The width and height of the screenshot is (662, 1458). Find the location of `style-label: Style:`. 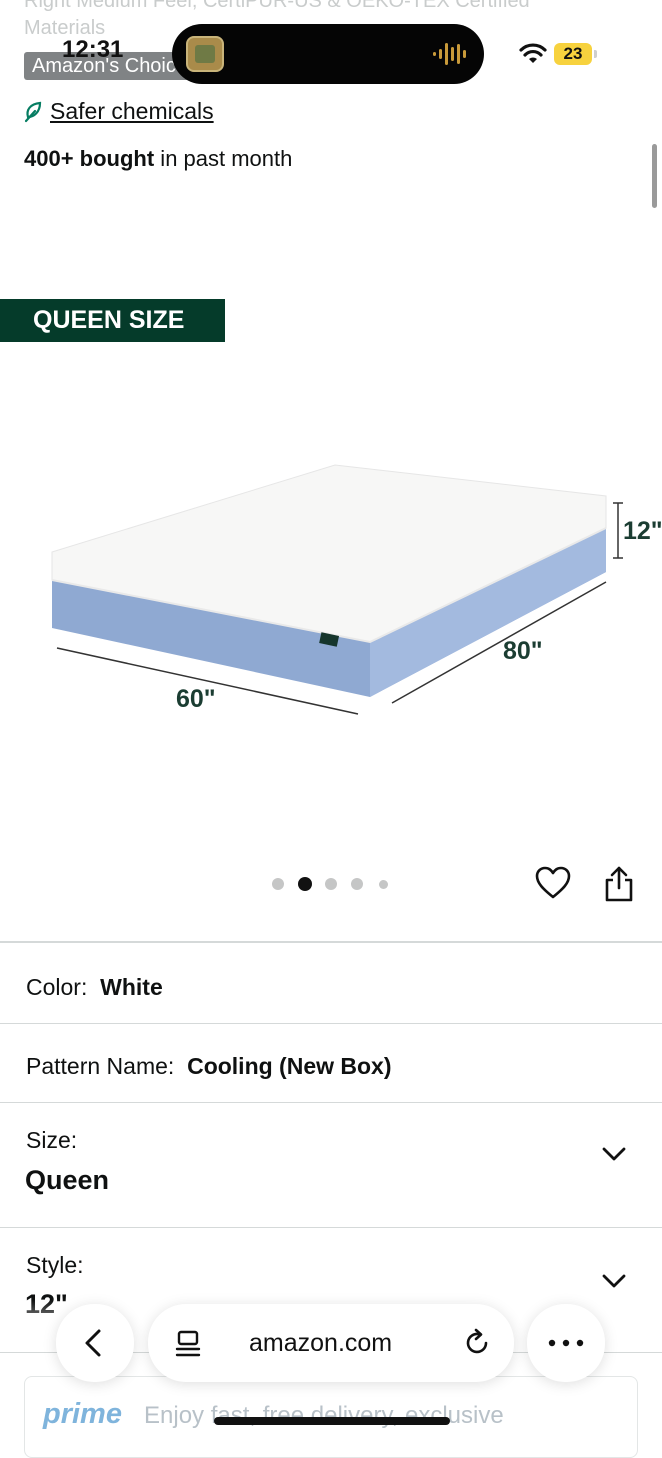

style-label: Style: is located at coordinates (55, 1265).